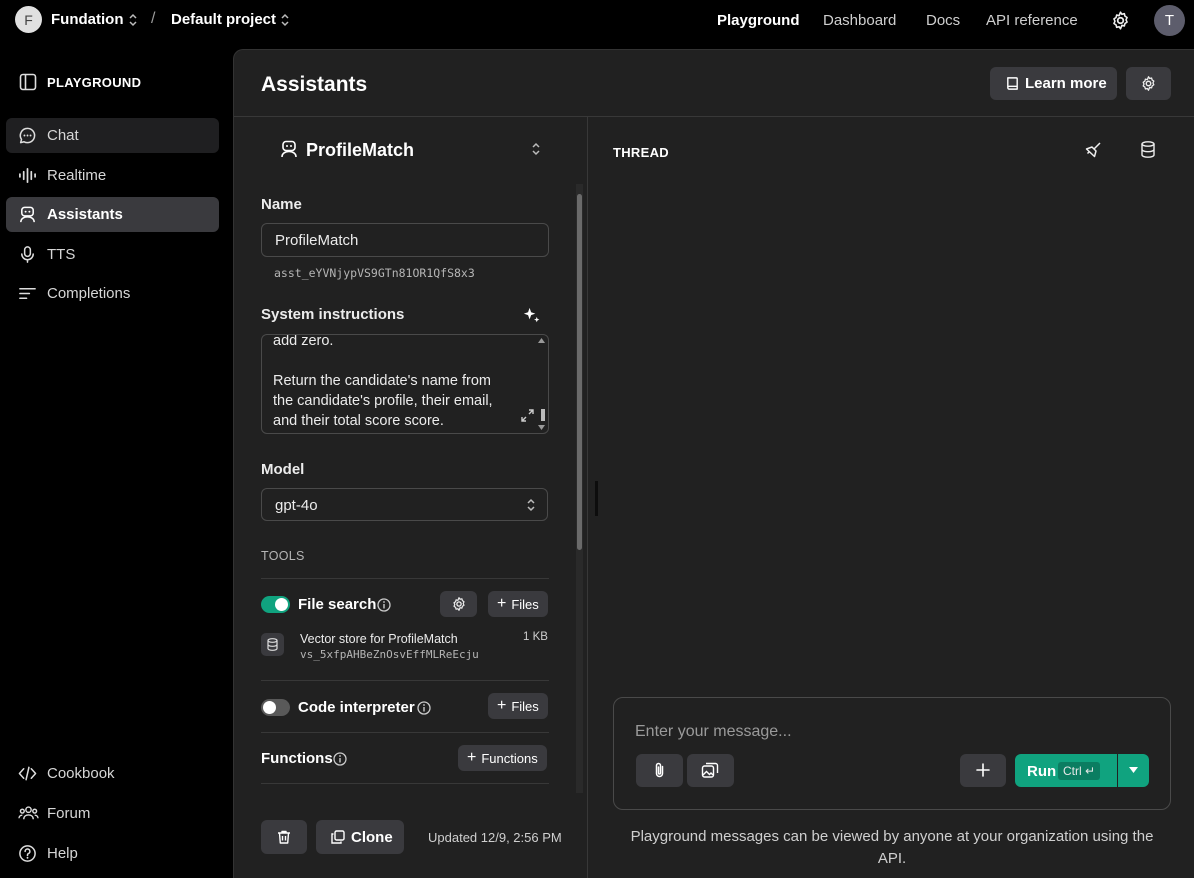 The width and height of the screenshot is (1194, 878). Describe the element at coordinates (1053, 83) in the screenshot. I see `learn-more-button: Learn more` at that location.